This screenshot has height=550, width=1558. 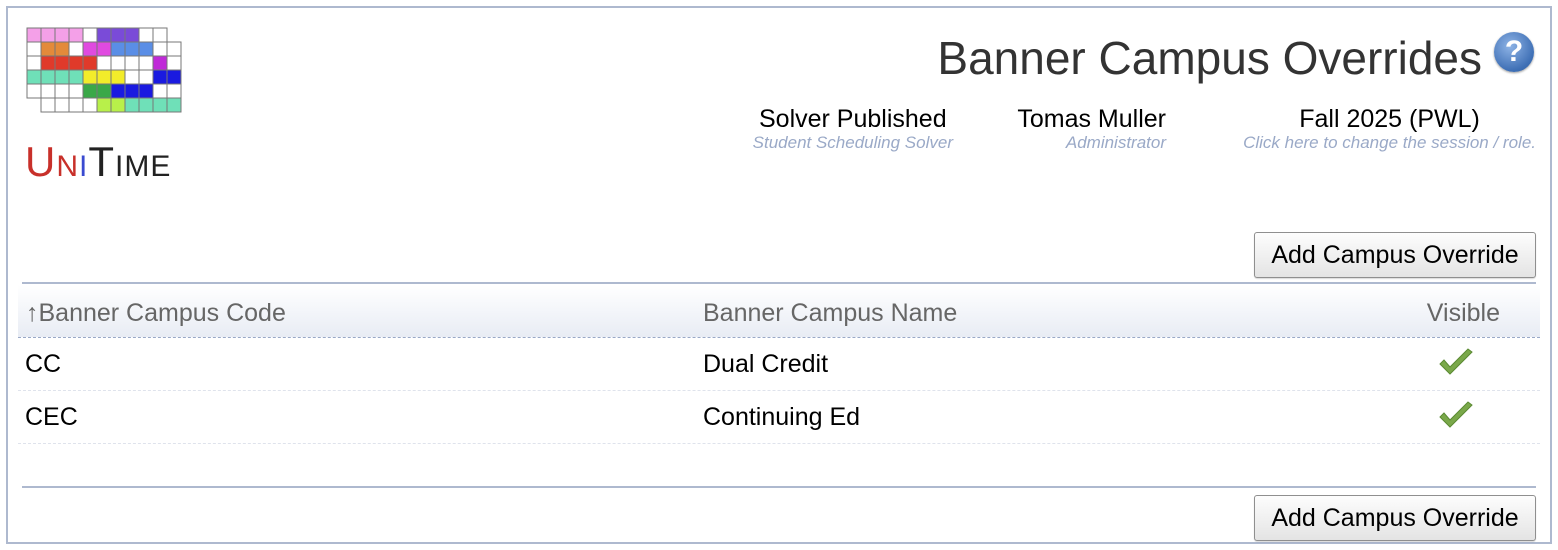 I want to click on divider-top, so click(x=779, y=283).